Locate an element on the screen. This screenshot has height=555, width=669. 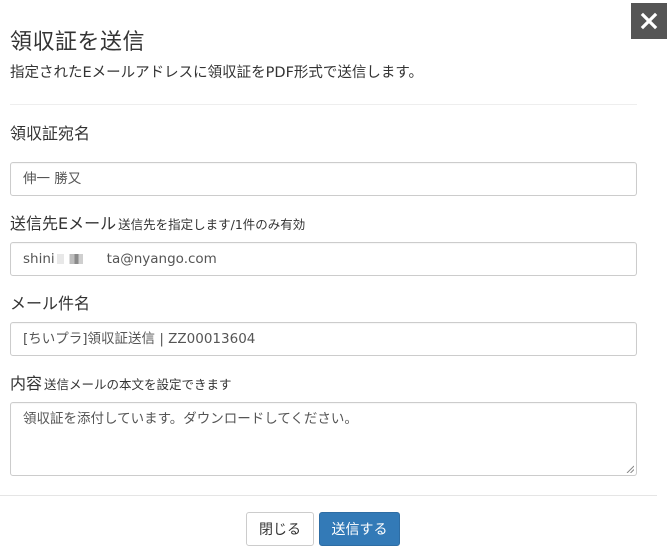
footer-divider is located at coordinates (328, 495).